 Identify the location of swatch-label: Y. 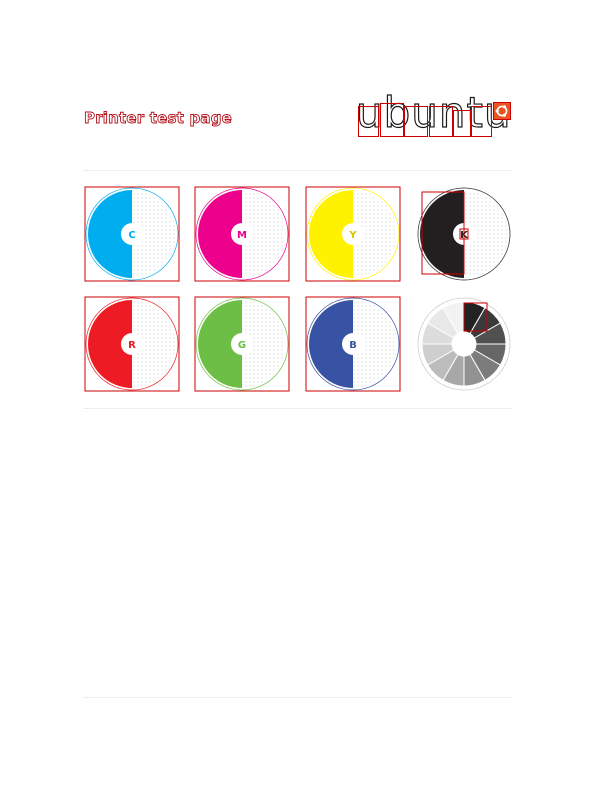
(352, 235).